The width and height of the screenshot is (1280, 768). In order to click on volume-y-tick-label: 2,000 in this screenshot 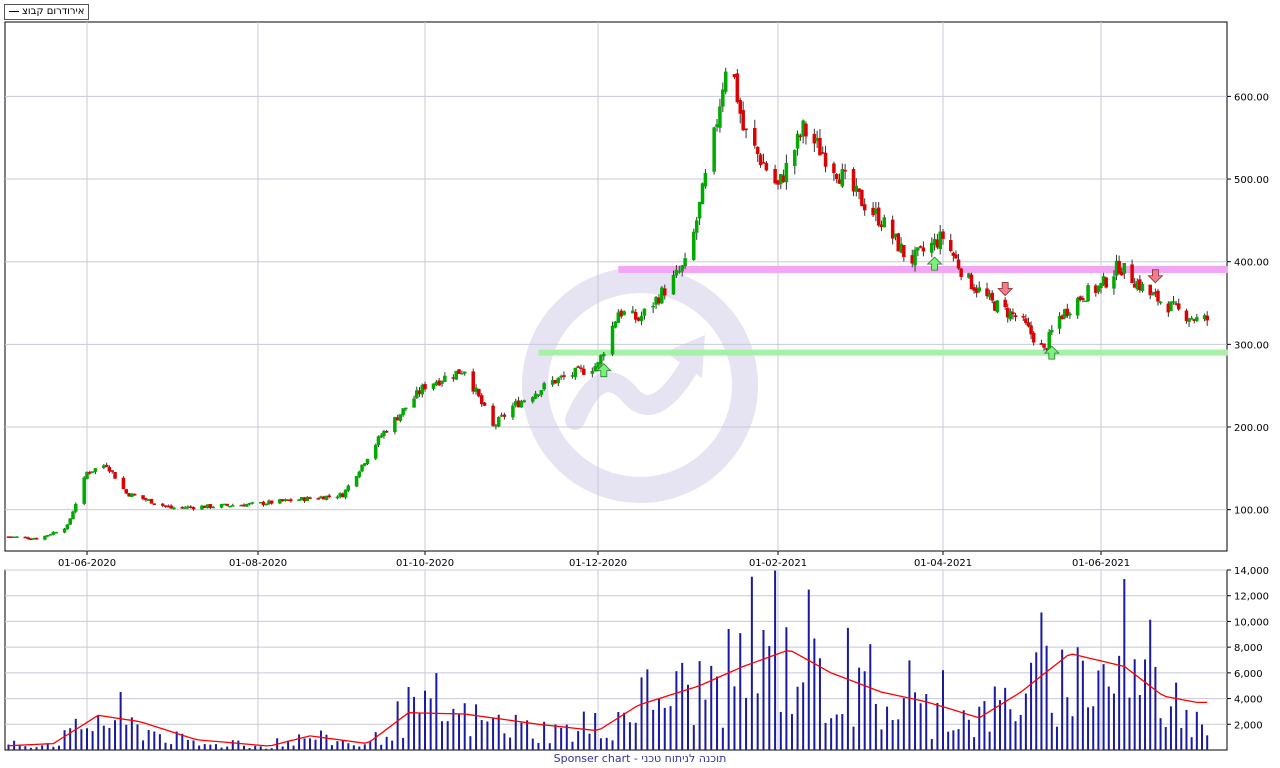, I will do `click(1248, 725)`.